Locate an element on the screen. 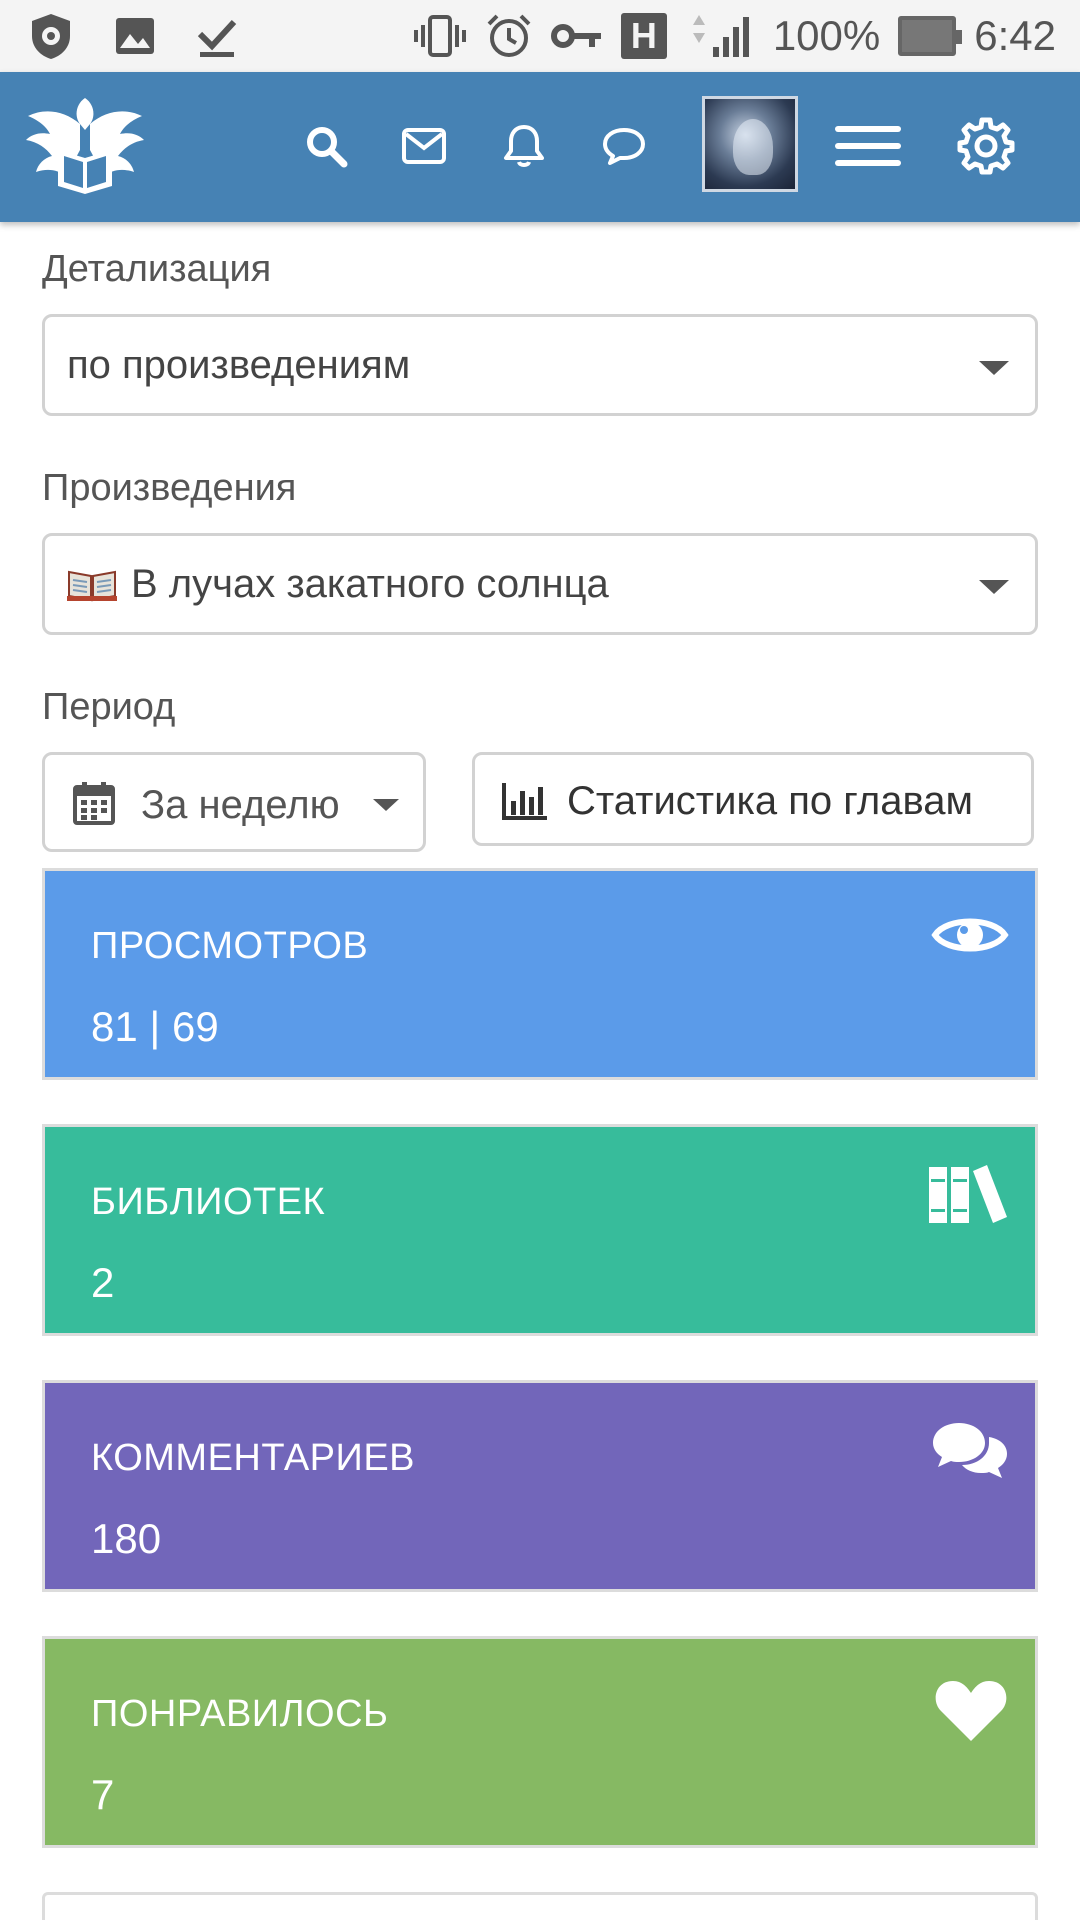 This screenshot has width=1080, height=1920. stat-card-value: 81 | 69 is located at coordinates (155, 1026).